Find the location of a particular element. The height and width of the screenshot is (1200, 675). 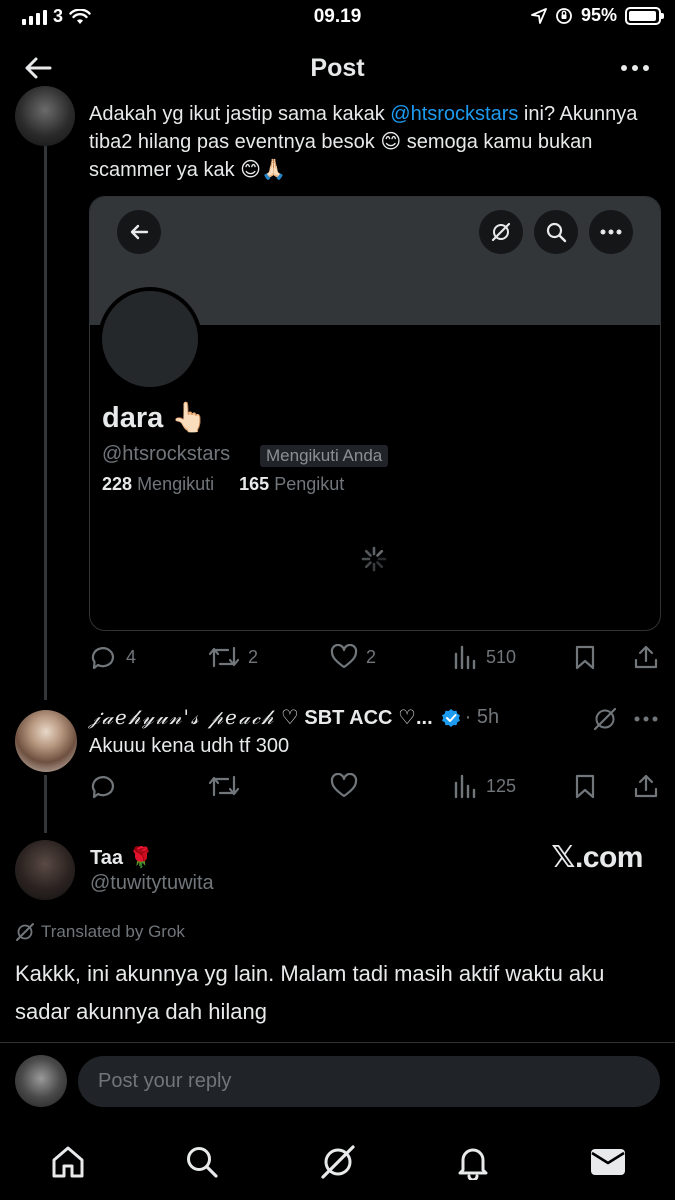

nav-messages is located at coordinates (608, 1162).